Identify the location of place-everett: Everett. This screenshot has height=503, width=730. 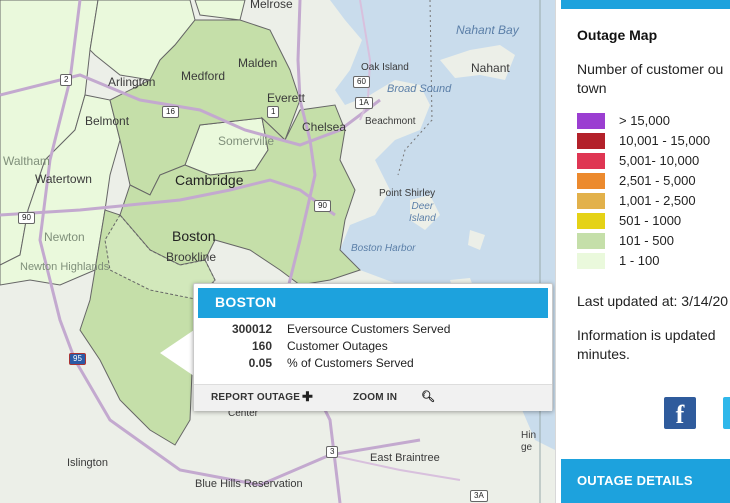
(286, 98).